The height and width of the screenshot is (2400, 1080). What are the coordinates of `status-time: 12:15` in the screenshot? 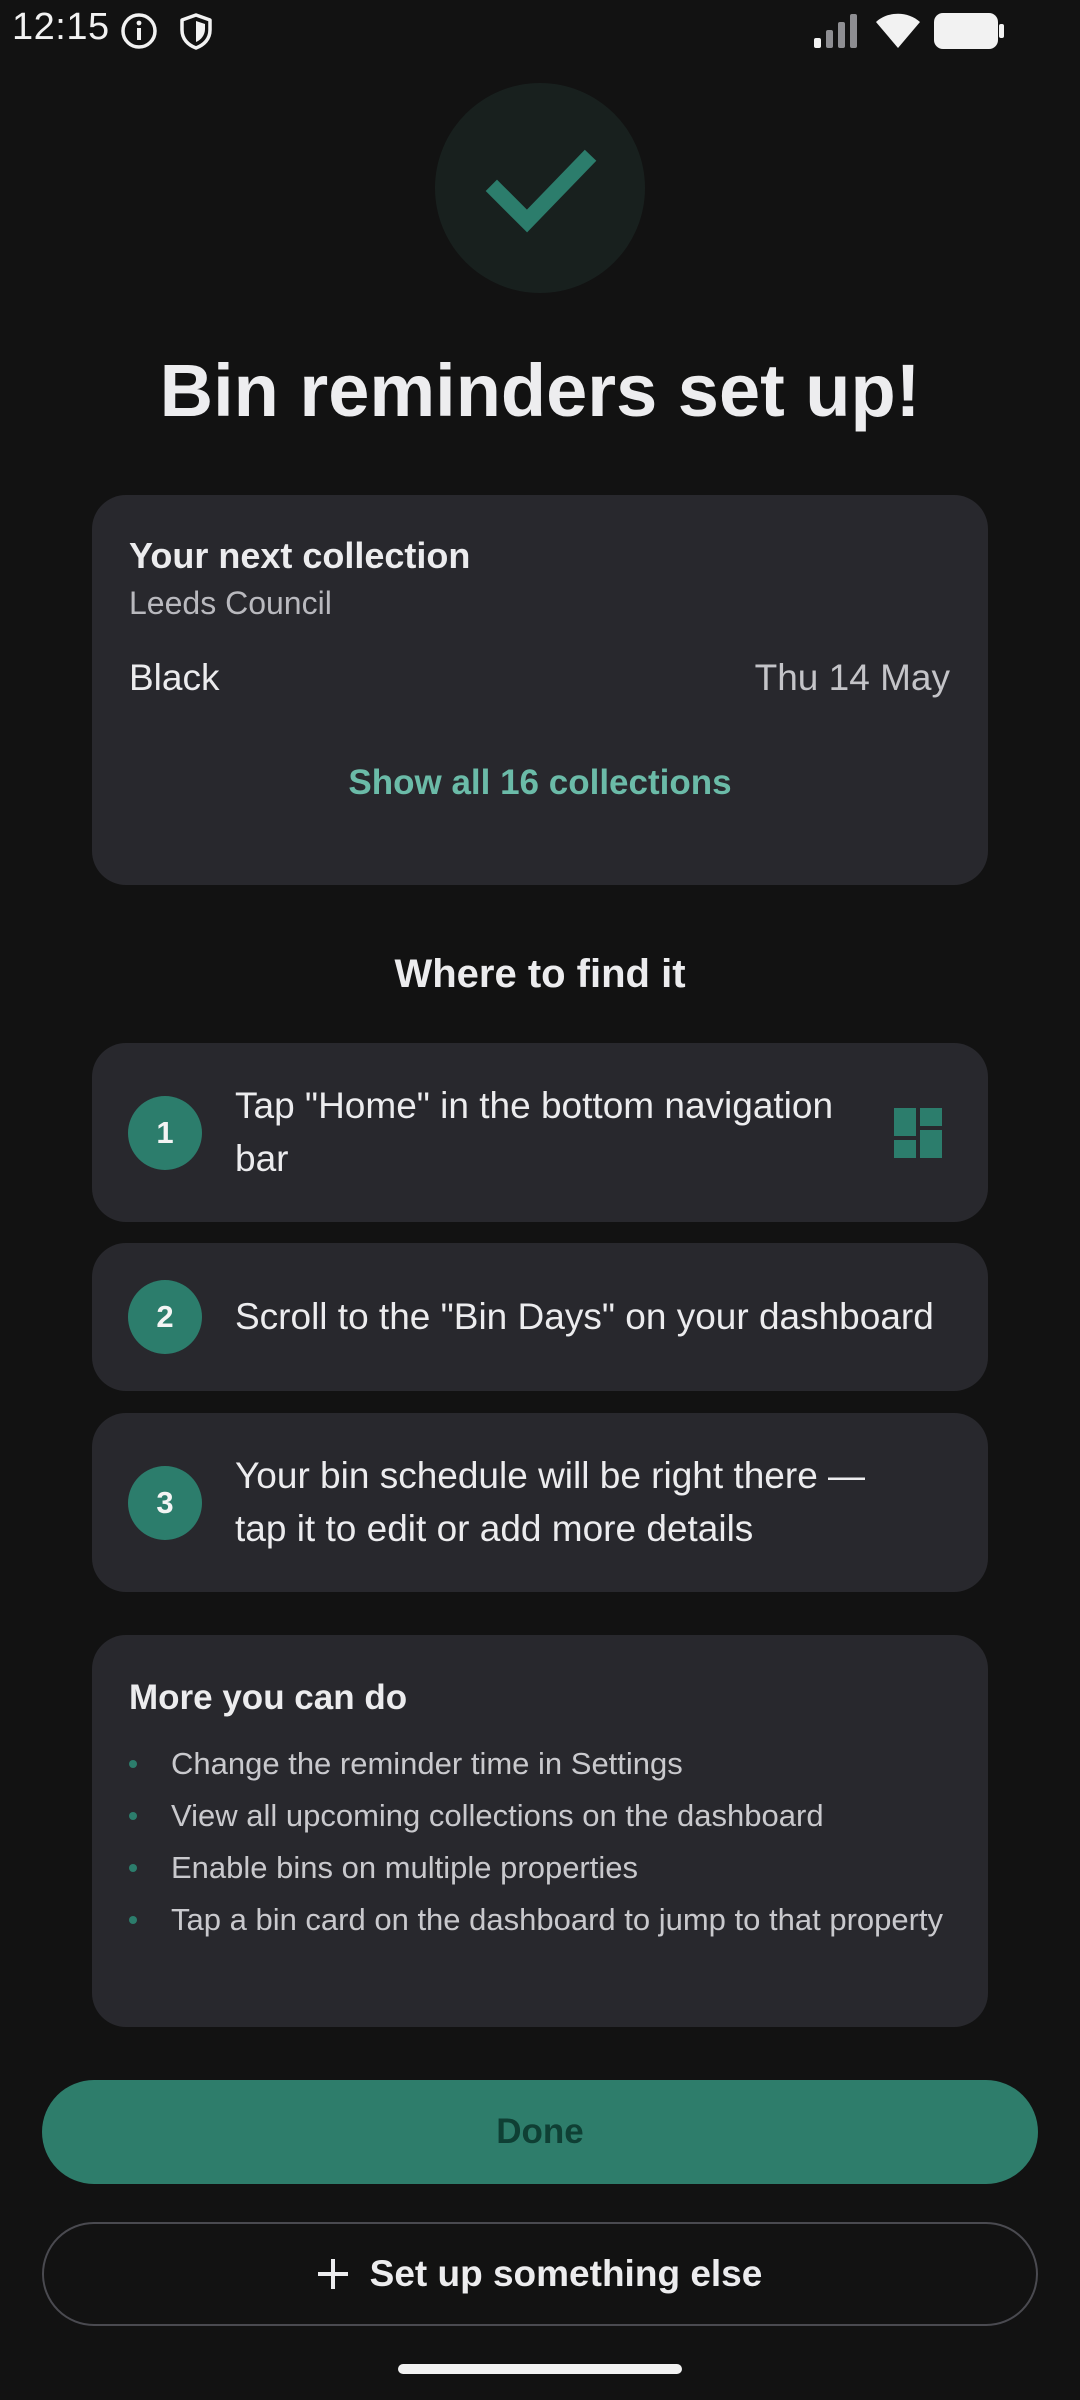 It's located at (61, 27).